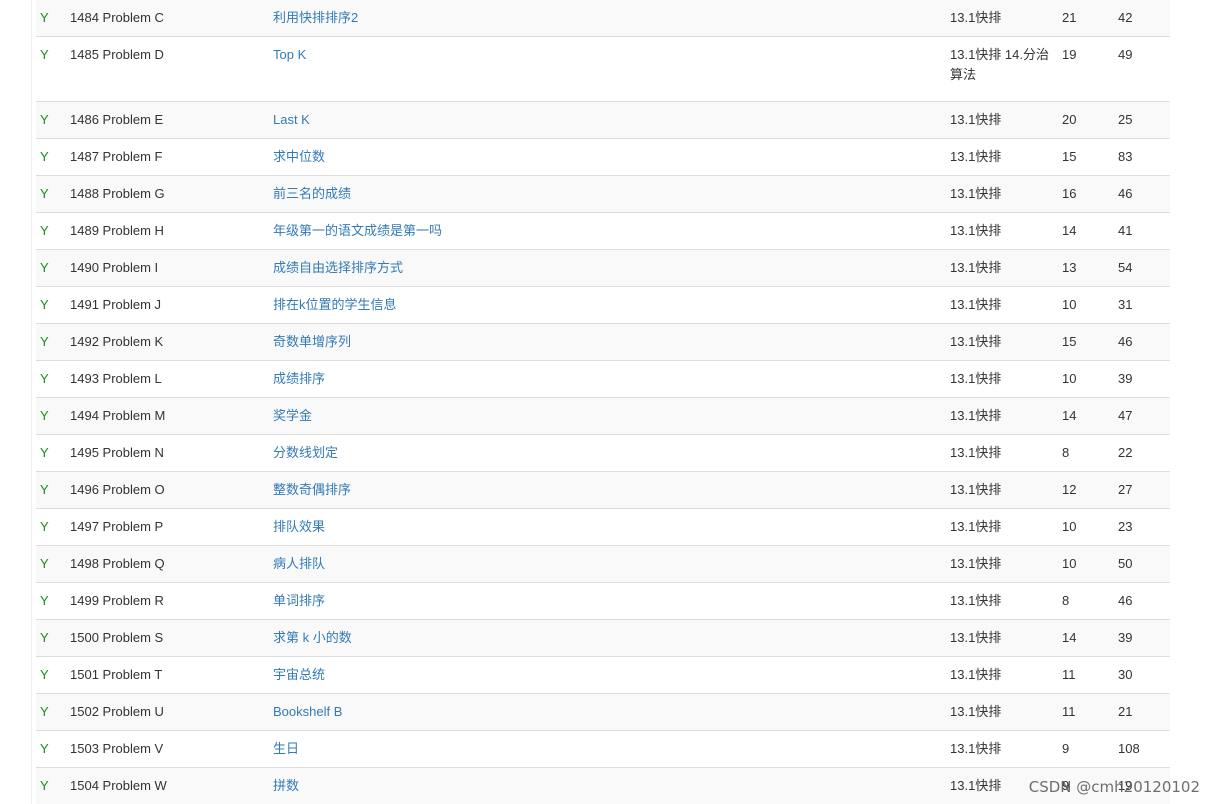 The image size is (1214, 804). Describe the element at coordinates (1142, 675) in the screenshot. I see `submit-count-cell: 30` at that location.